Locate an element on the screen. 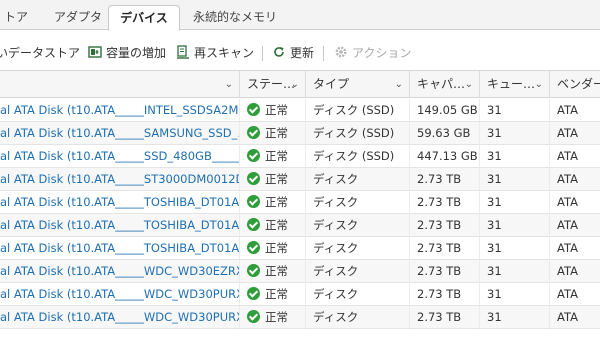 Image resolution: width=600 pixels, height=358 pixels. column-header-status: ステー… ⌄ is located at coordinates (273, 84).